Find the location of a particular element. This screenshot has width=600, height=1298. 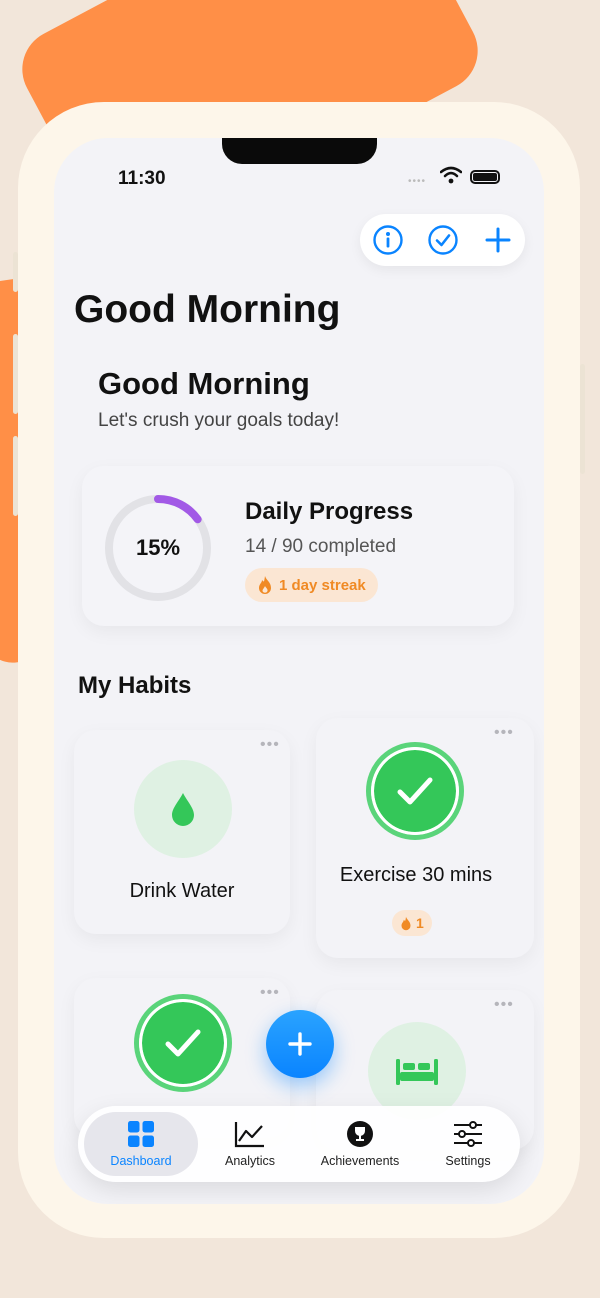

progress-percent: 15% is located at coordinates (158, 547).